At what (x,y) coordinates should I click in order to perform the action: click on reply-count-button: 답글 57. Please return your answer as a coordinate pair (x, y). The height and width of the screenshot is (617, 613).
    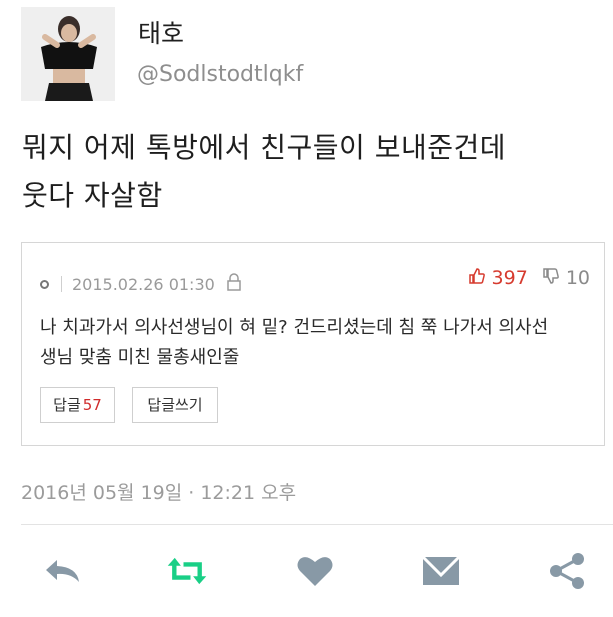
    Looking at the image, I should click on (77, 405).